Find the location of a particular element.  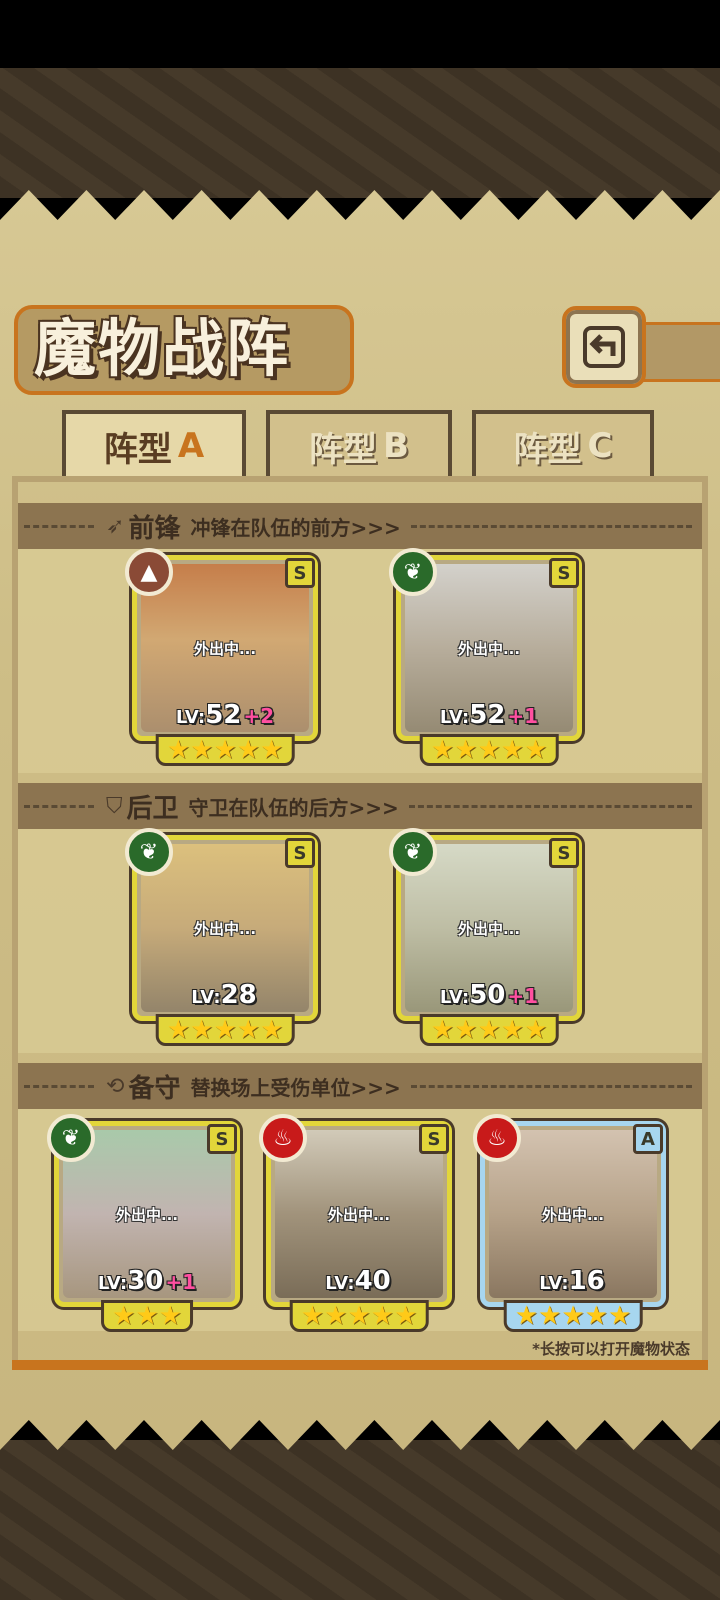

unit-level: LV:50 +1 is located at coordinates (489, 995).